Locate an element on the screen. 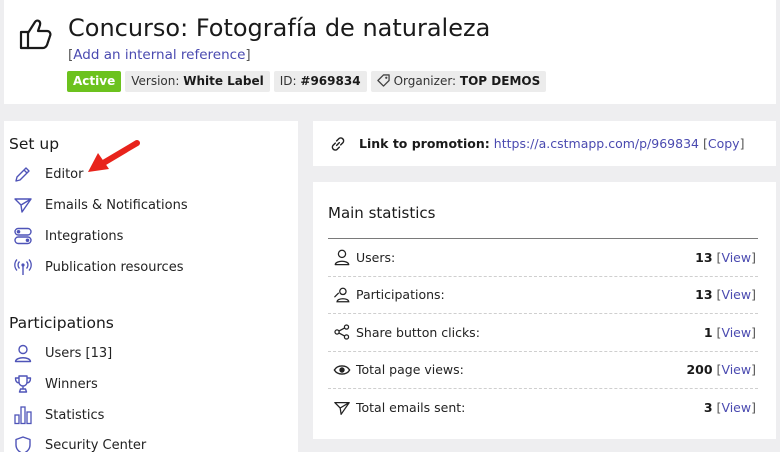  add-reference: [Add an internal reference] is located at coordinates (159, 55).